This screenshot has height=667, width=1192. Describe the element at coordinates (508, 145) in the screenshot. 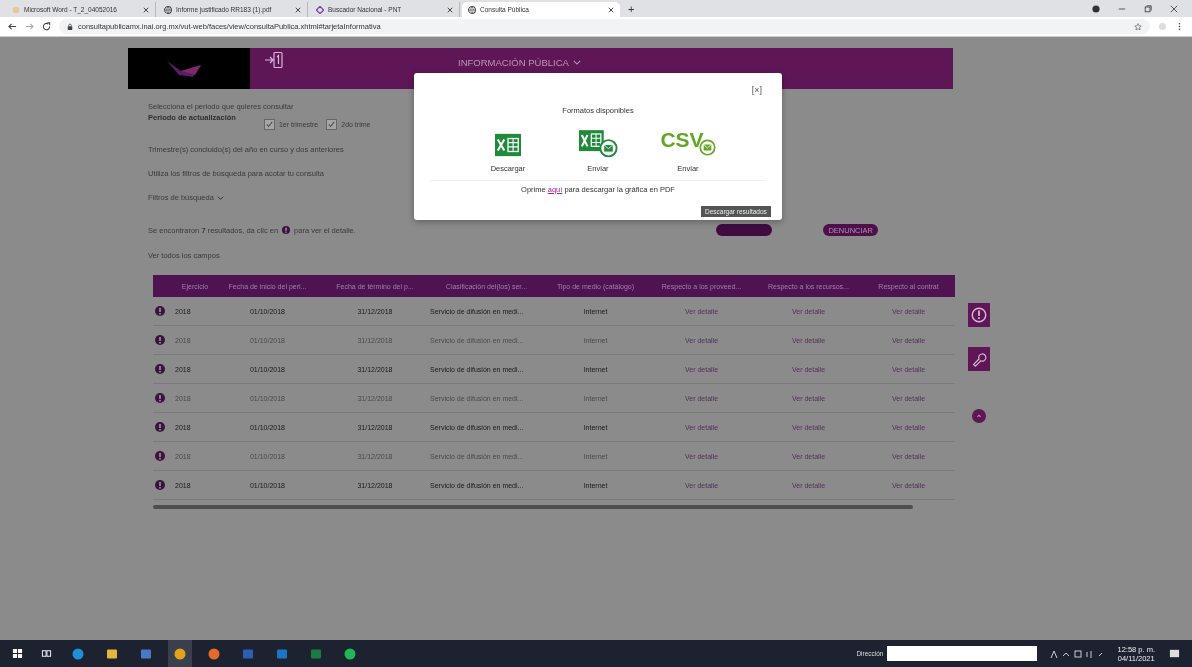

I see `spreadsheet-icon` at that location.